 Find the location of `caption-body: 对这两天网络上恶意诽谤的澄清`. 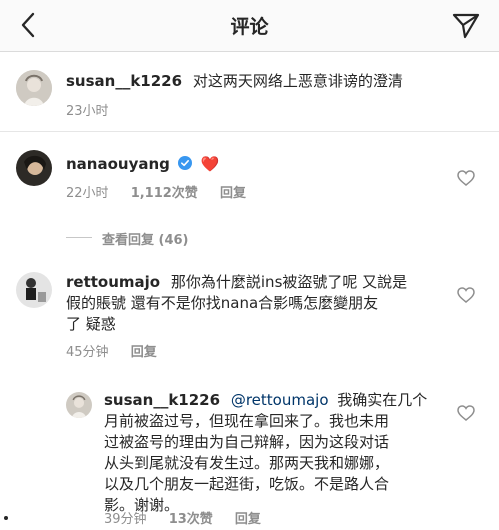

caption-body: 对这两天网络上恶意诽谤的澄清 is located at coordinates (297, 81).